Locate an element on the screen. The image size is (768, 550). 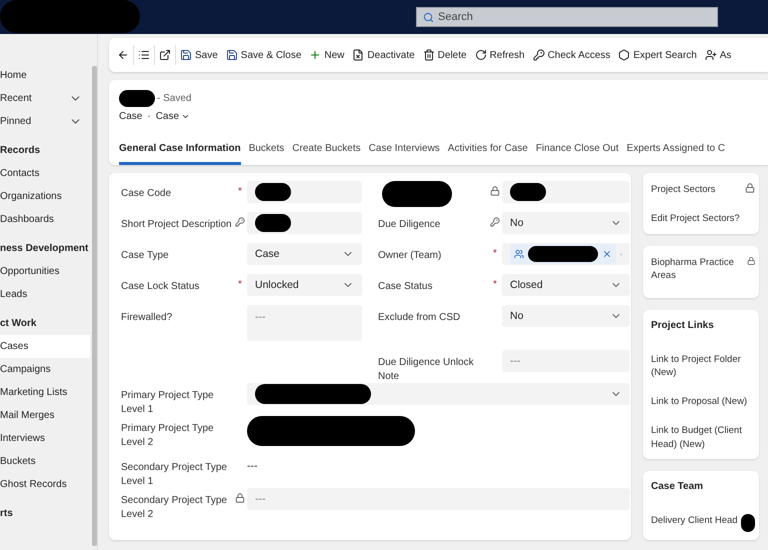
field-label: Short Project Description is located at coordinates (177, 225).